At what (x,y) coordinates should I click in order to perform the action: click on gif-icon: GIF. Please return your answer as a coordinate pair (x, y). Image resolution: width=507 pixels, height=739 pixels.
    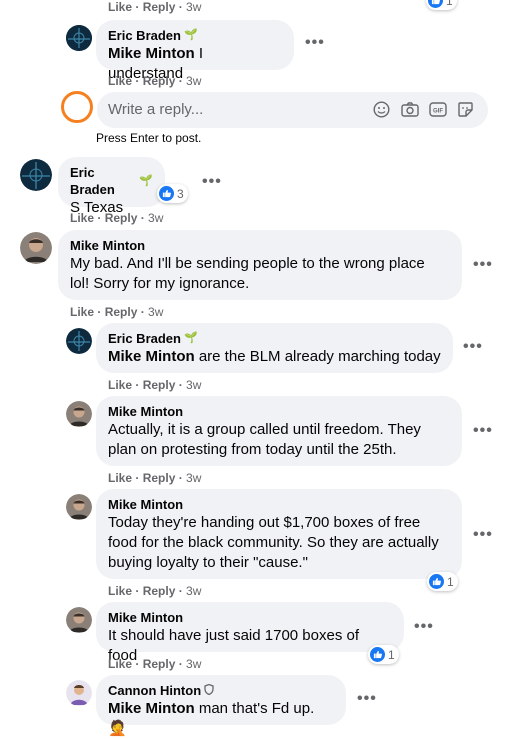
    Looking at the image, I should click on (438, 112).